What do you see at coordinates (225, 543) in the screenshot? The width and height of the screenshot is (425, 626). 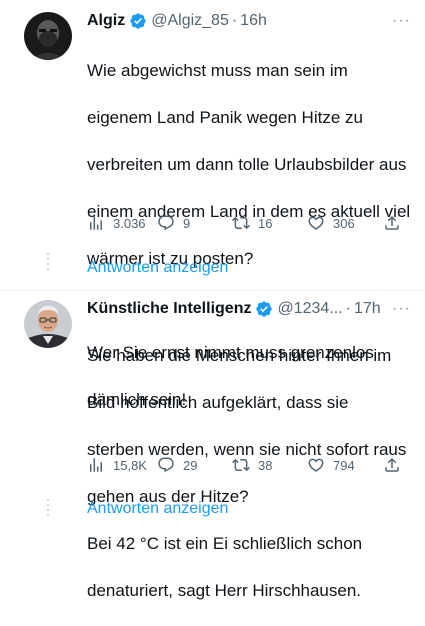 I see `tweet-text-line: Bei 42 °C ist ein Ei schließlich schon` at bounding box center [225, 543].